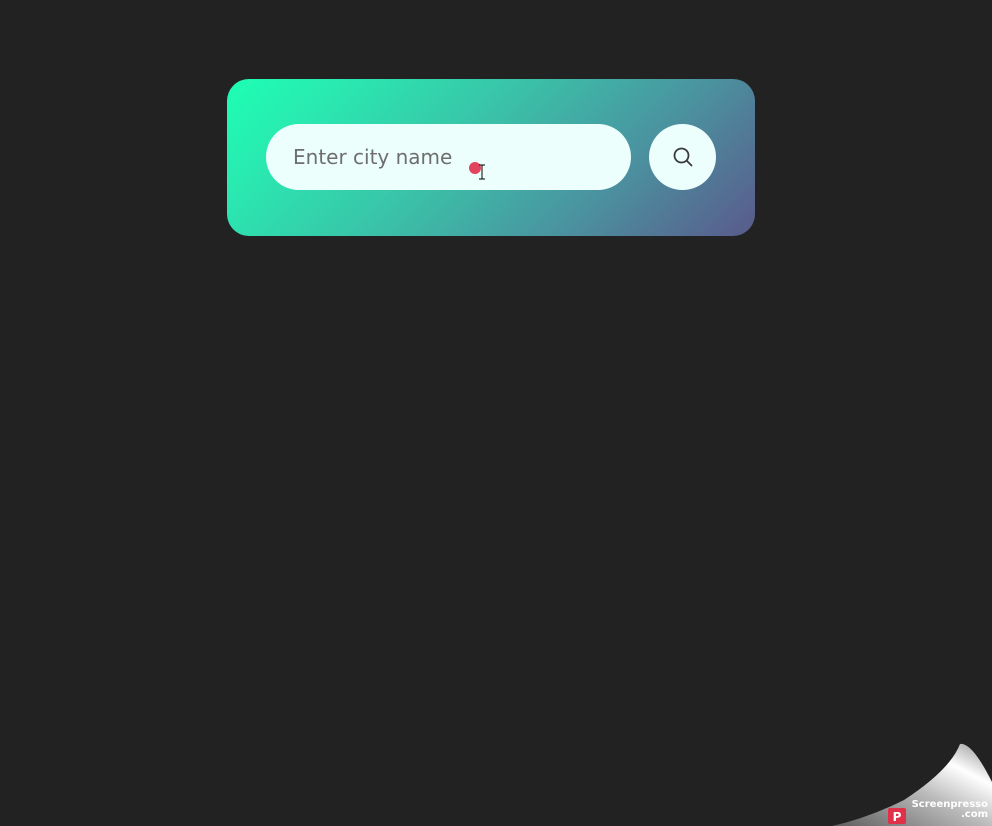 Image resolution: width=992 pixels, height=826 pixels. I want to click on watermark: Screenpresso .com, so click(950, 810).